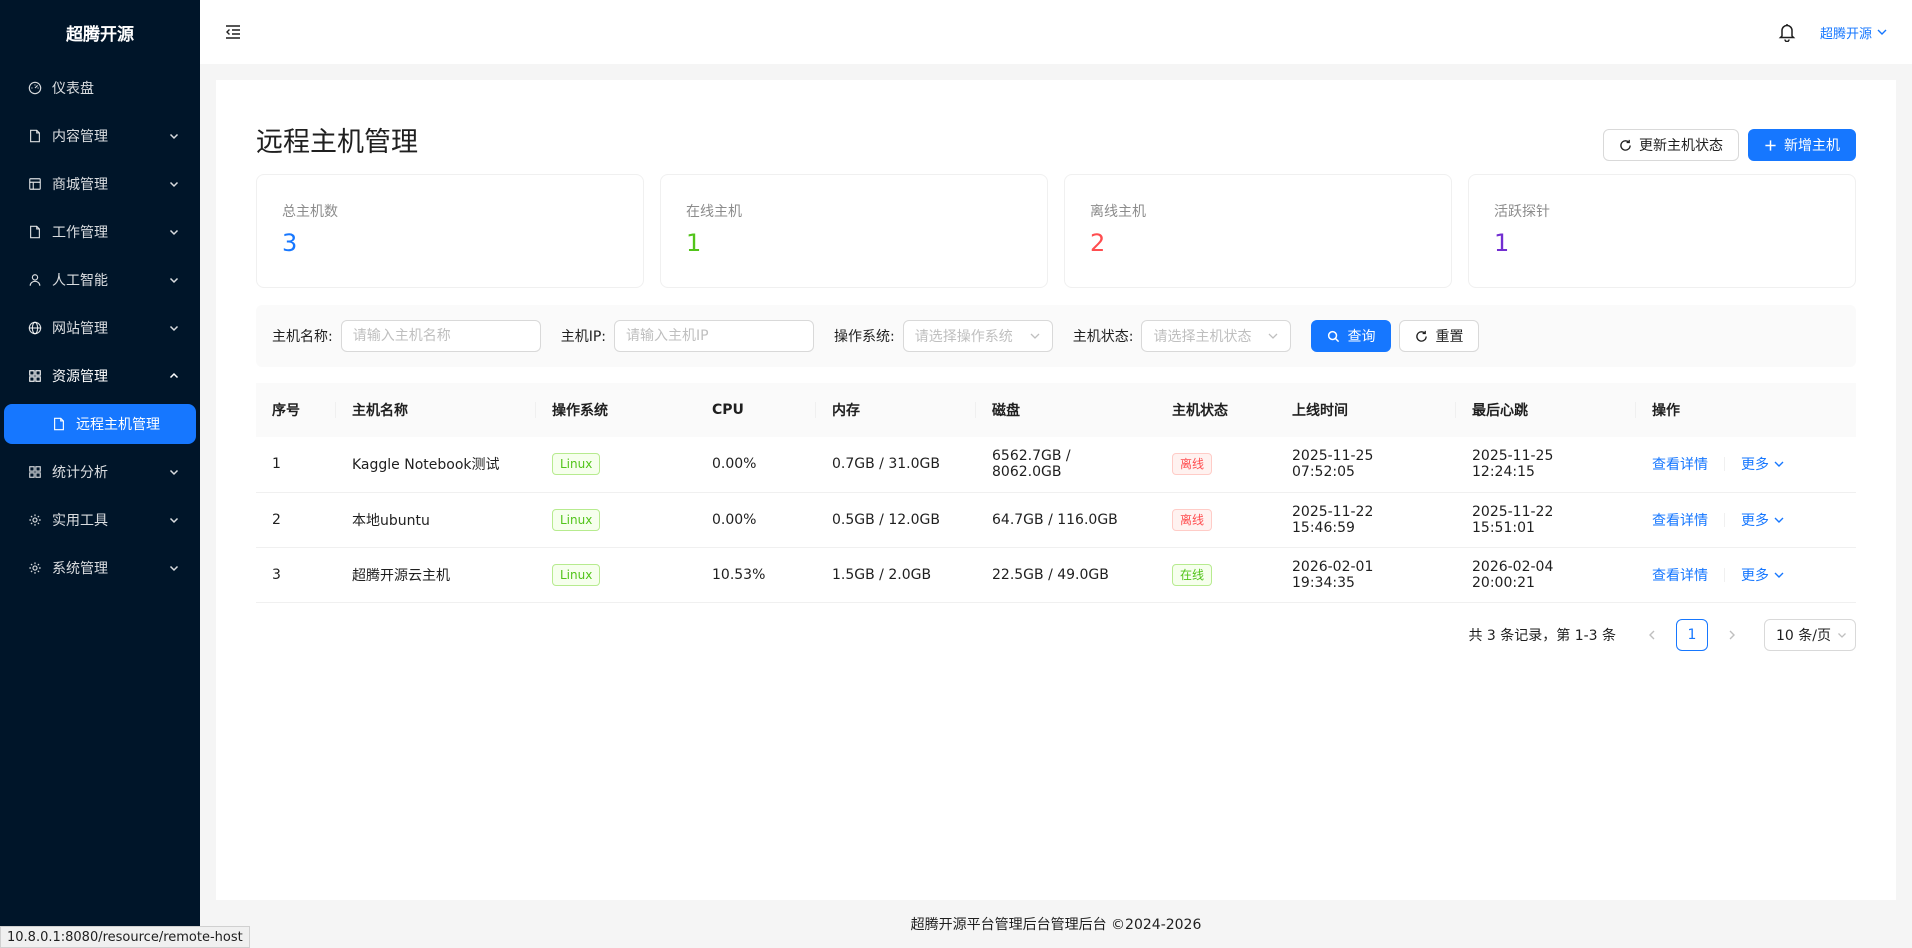  Describe the element at coordinates (1662, 231) in the screenshot. I see `stat-card-probe: 活跃探针 1` at that location.